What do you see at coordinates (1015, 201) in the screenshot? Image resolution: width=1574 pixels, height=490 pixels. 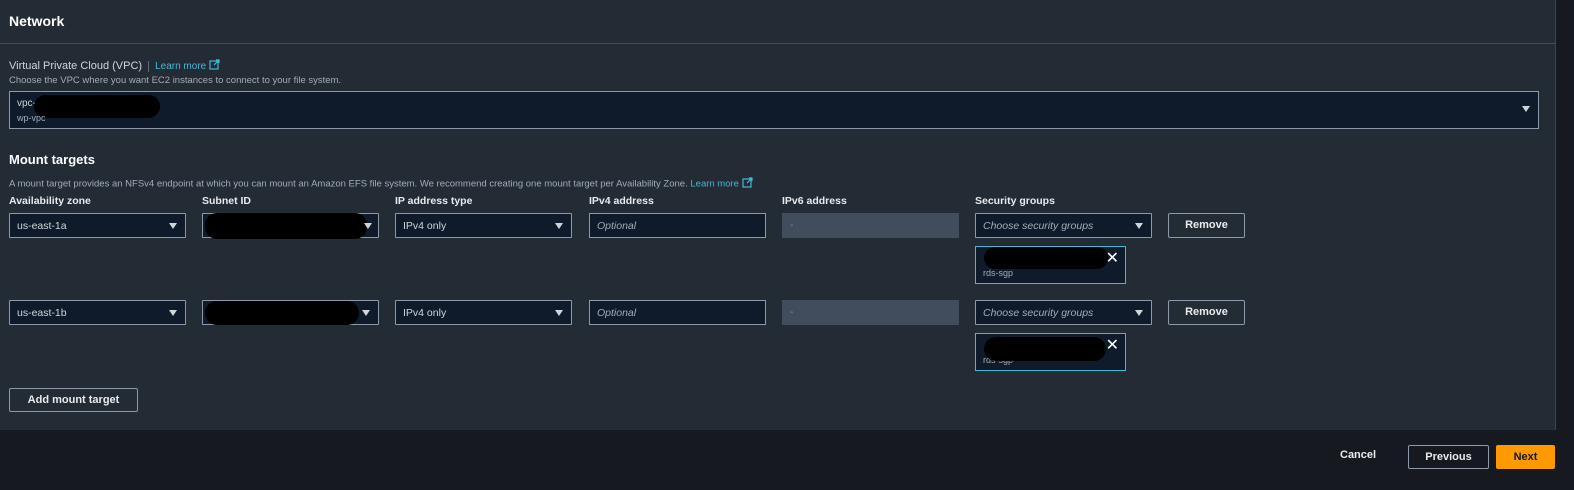 I see `column-header-security-groups: Security groups` at bounding box center [1015, 201].